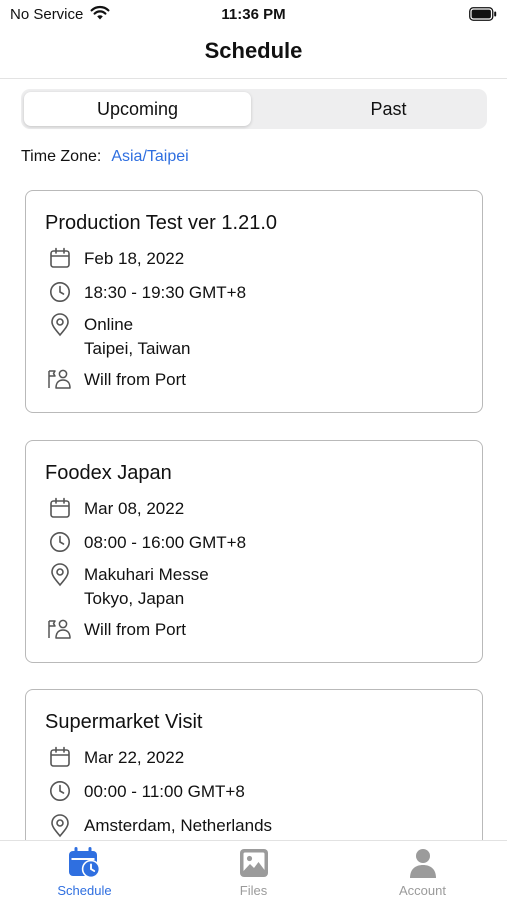 The image size is (507, 900). I want to click on event-date-row: Mar 08, 2022, so click(114, 509).